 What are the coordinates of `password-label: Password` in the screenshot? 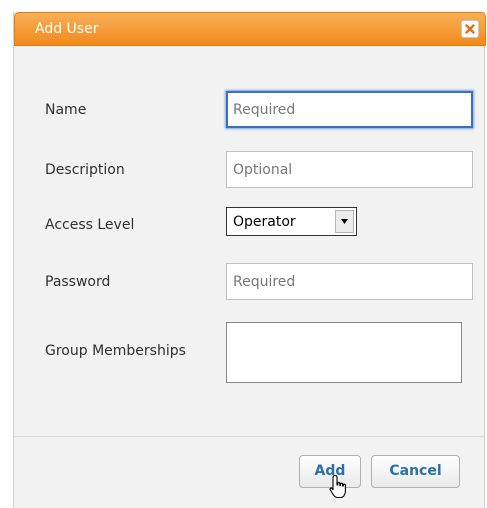 It's located at (78, 282).